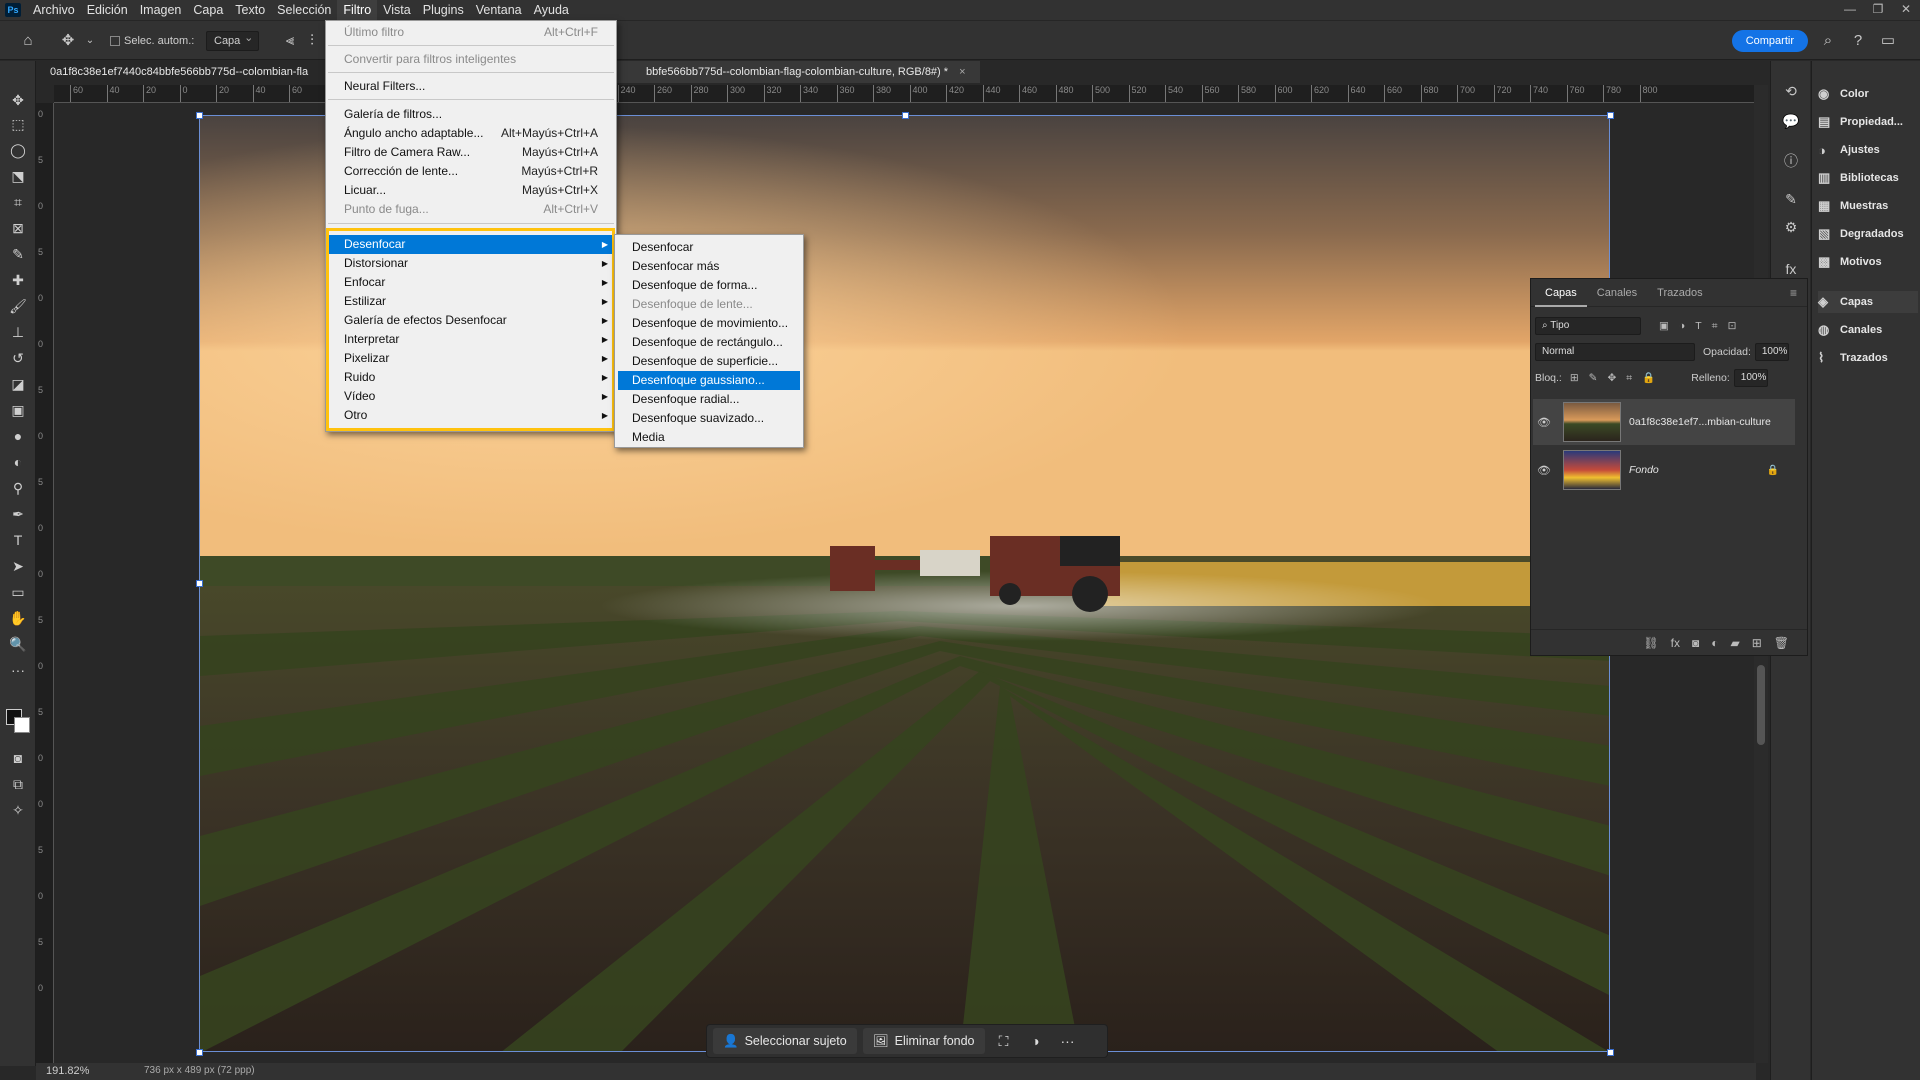 The height and width of the screenshot is (1080, 1920). I want to click on layer-filter-dropdown: ⌕ Tipo, so click(1588, 326).